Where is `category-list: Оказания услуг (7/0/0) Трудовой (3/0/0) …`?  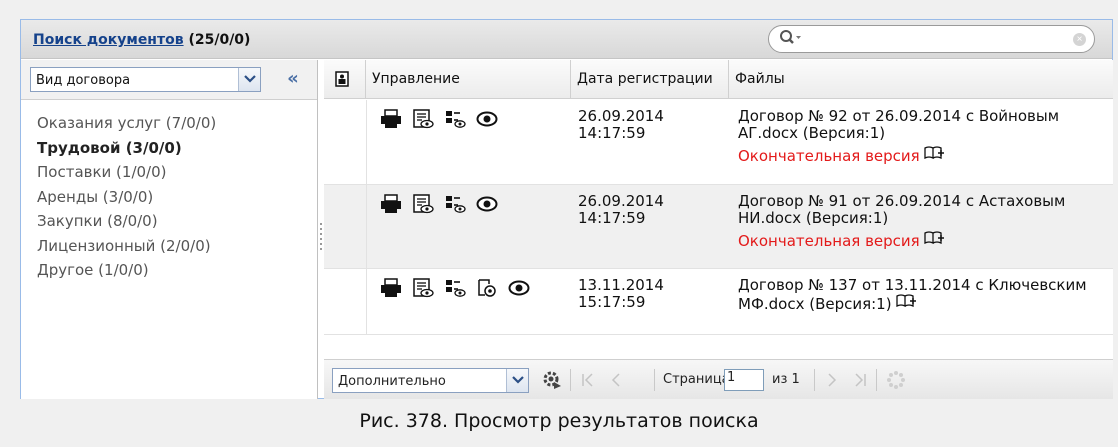
category-list: Оказания услуг (7/0/0) Трудовой (3/0/0) … is located at coordinates (126, 200).